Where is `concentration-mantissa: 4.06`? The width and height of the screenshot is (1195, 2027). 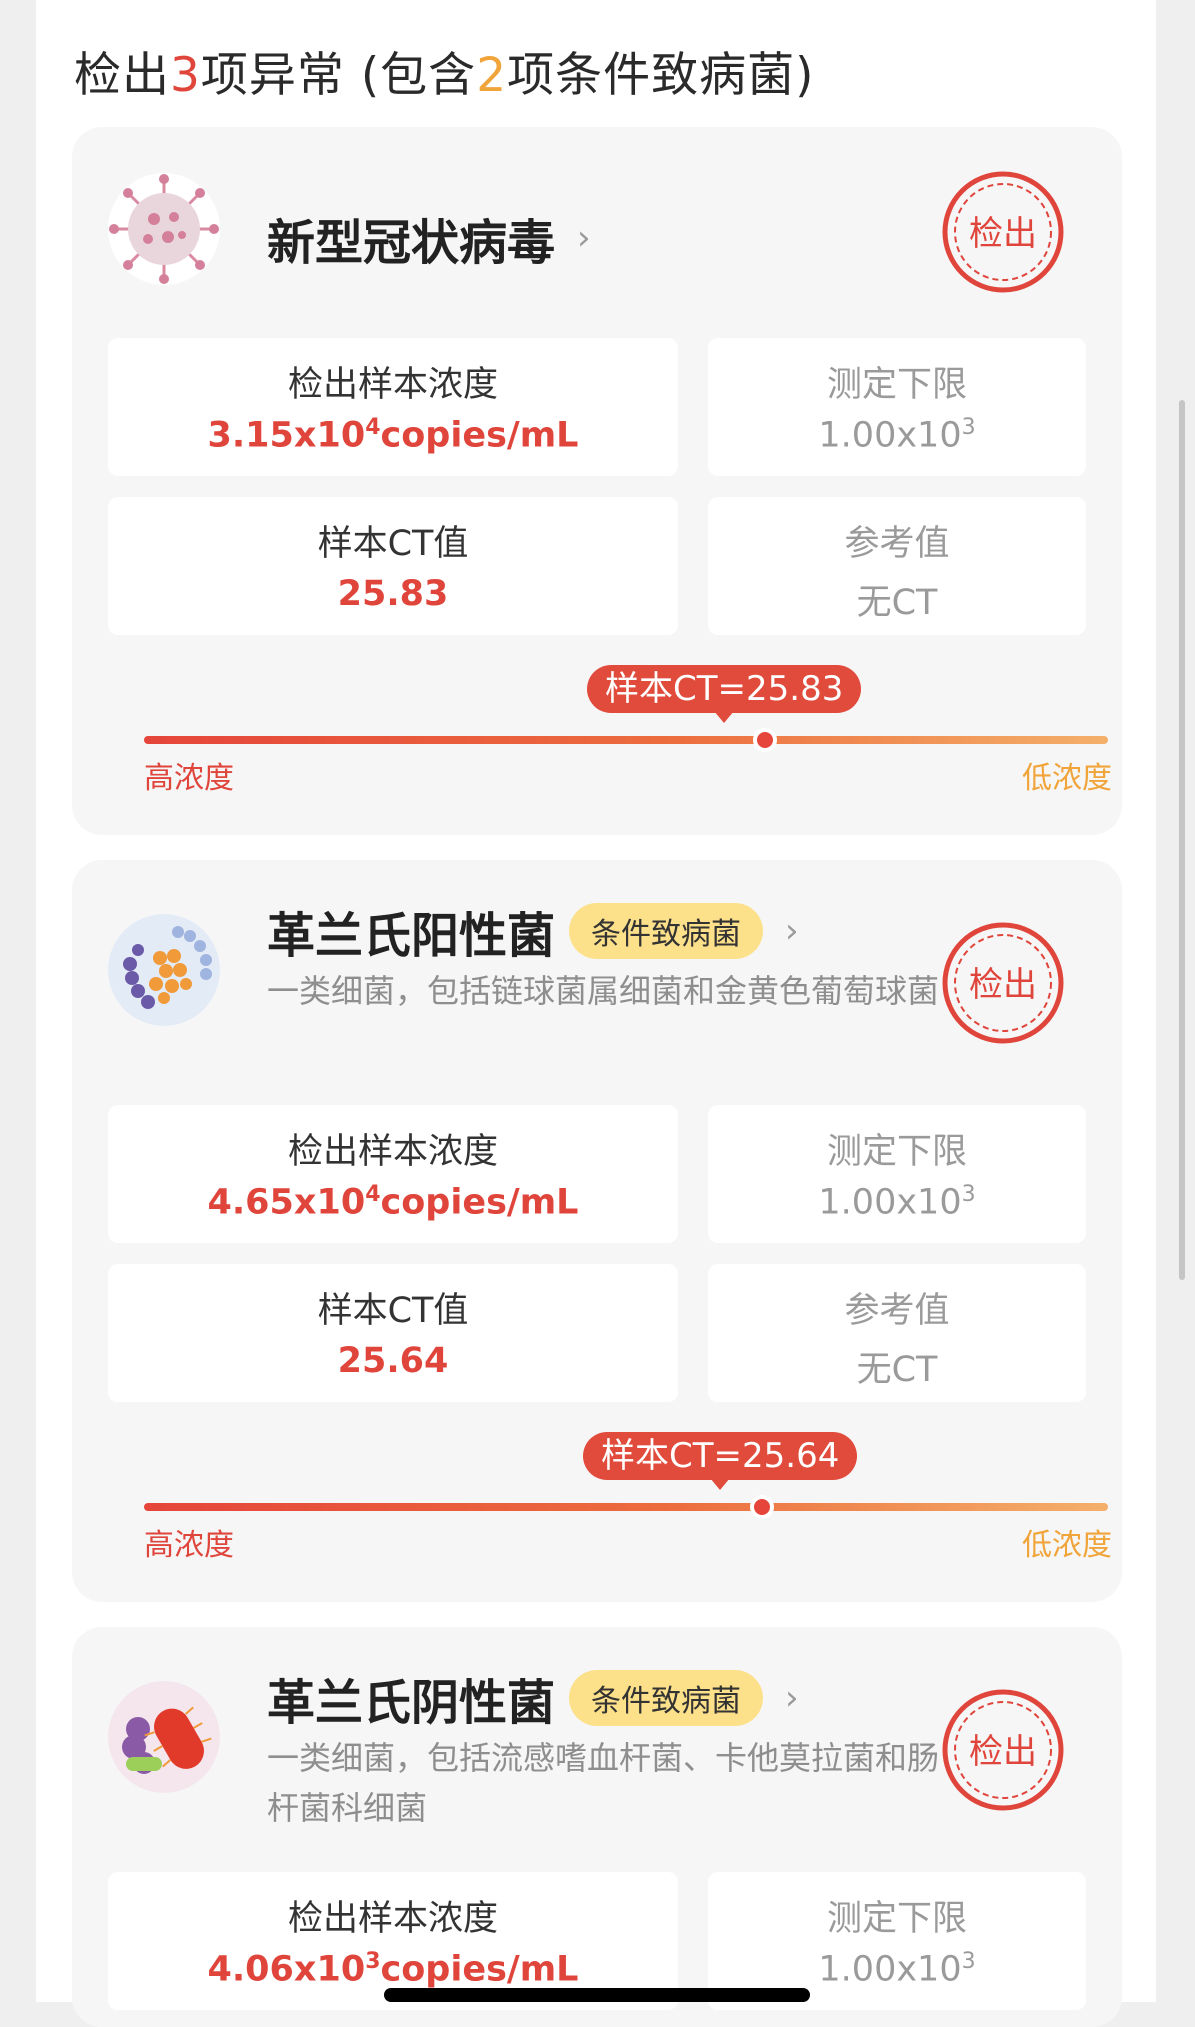
concentration-mantissa: 4.06 is located at coordinates (250, 1969).